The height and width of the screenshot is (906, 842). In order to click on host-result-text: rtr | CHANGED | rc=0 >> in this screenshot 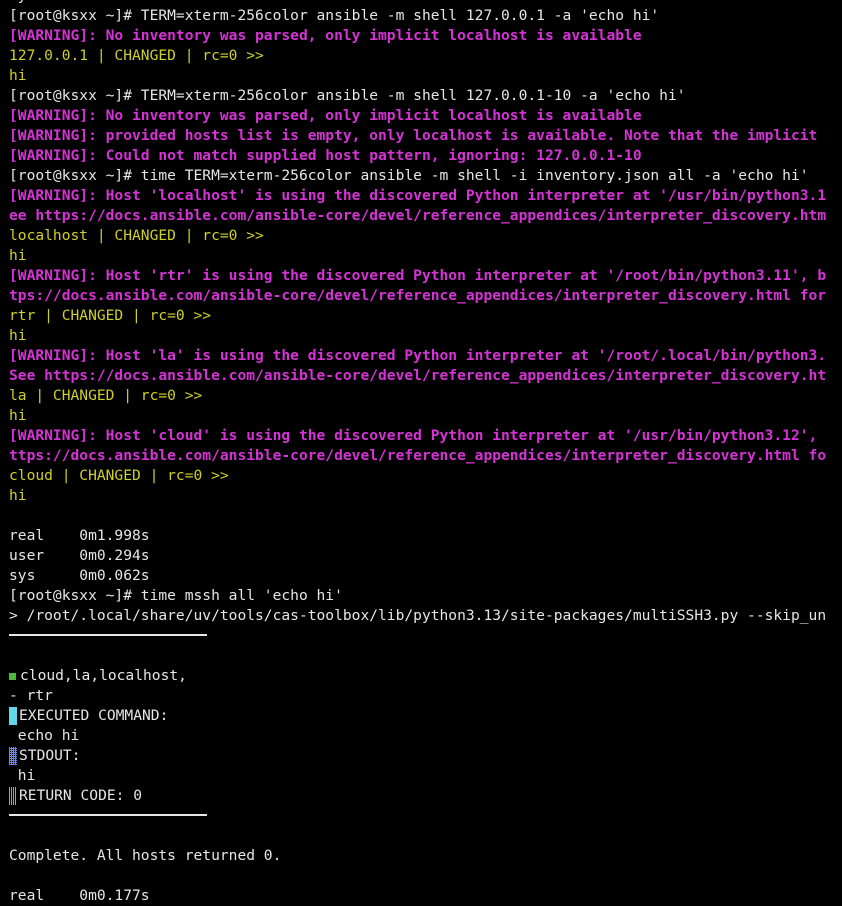, I will do `click(110, 315)`.